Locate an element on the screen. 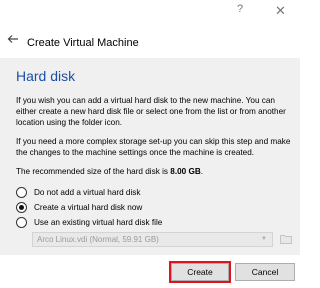 This screenshot has width=320, height=288. help-button: ? is located at coordinates (240, 9).